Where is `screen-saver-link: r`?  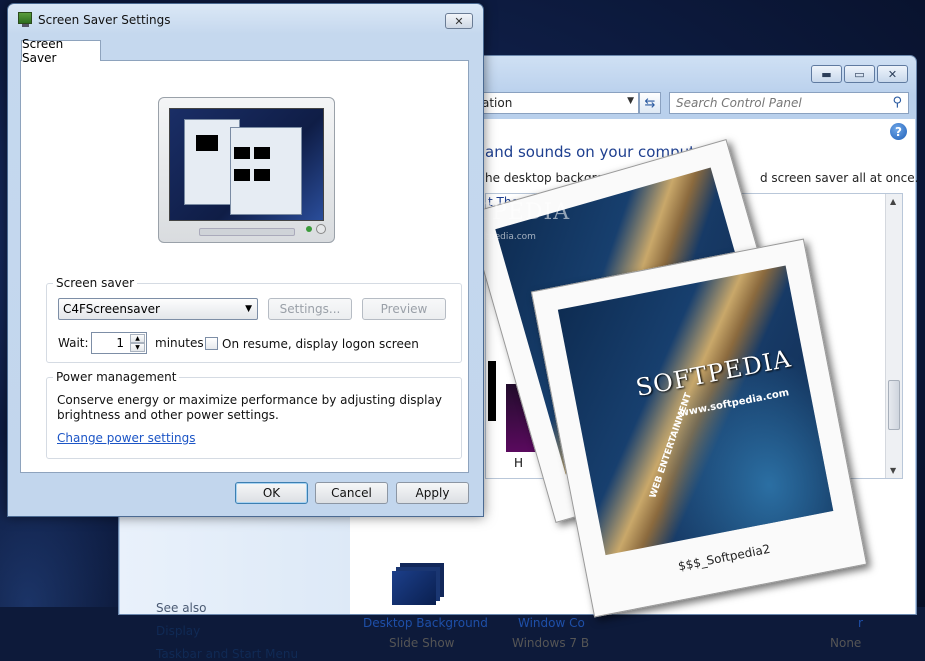 screen-saver-link: r is located at coordinates (860, 623).